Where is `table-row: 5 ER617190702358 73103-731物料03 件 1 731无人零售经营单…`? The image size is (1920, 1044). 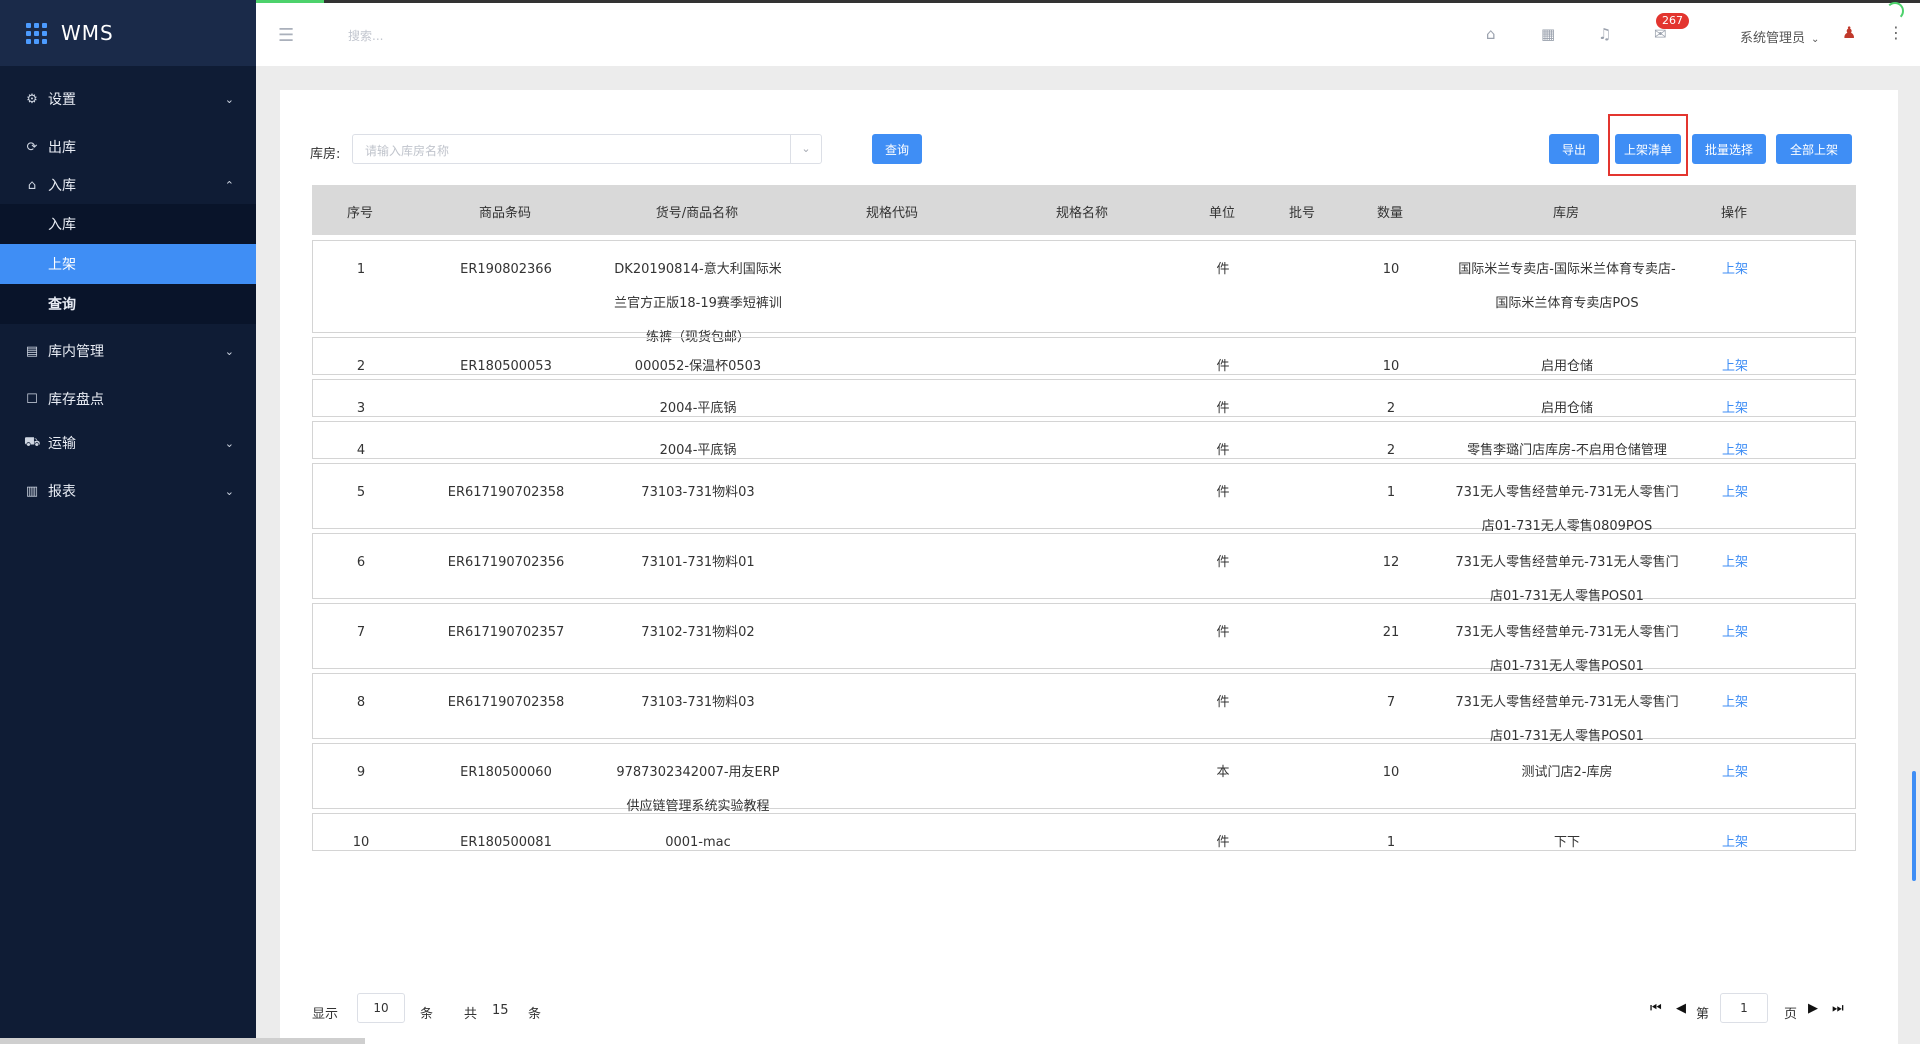 table-row: 5 ER617190702358 73103-731物料03 件 1 731无人零售经营单… is located at coordinates (1084, 498).